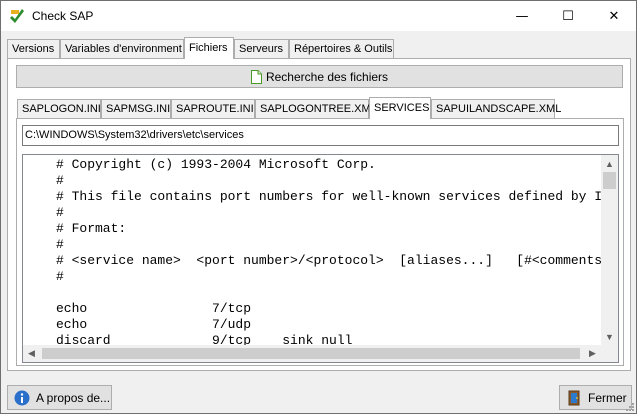 This screenshot has width=637, height=414. I want to click on file-path-field: C:\WINDOWS\System32\drivers\etc\services, so click(320, 135).